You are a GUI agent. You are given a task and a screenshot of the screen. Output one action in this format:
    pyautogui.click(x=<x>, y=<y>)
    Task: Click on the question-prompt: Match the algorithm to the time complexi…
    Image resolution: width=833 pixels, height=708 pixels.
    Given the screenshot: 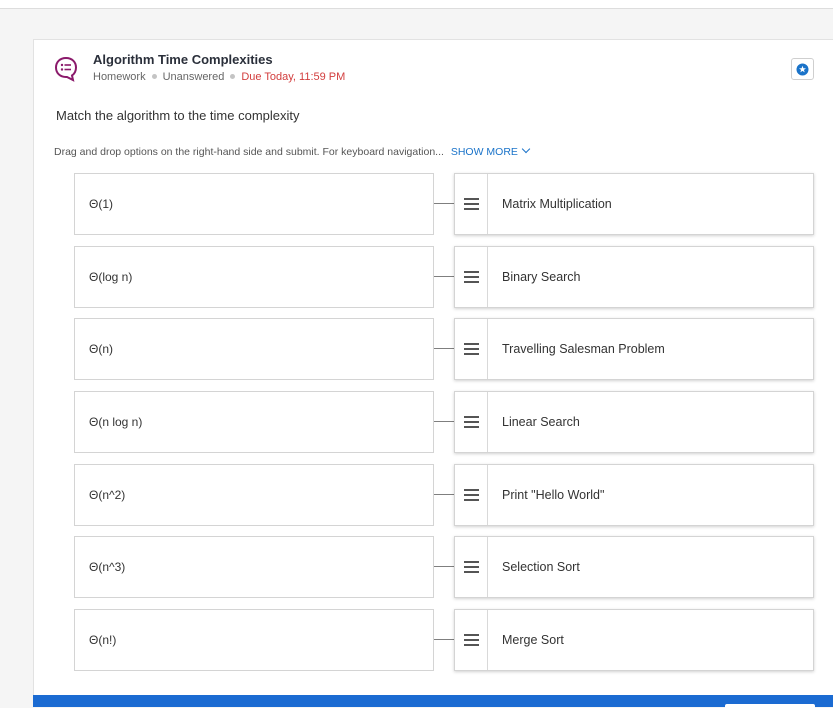 What is the action you would take?
    pyautogui.click(x=178, y=115)
    